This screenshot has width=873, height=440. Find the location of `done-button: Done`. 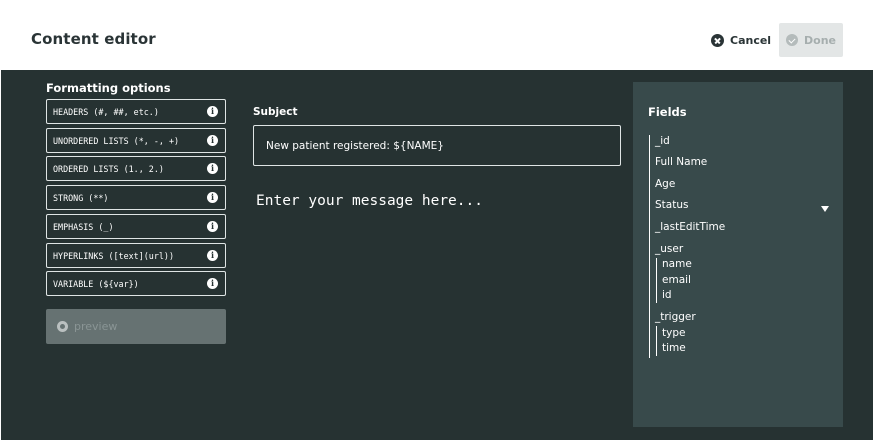

done-button: Done is located at coordinates (811, 40).